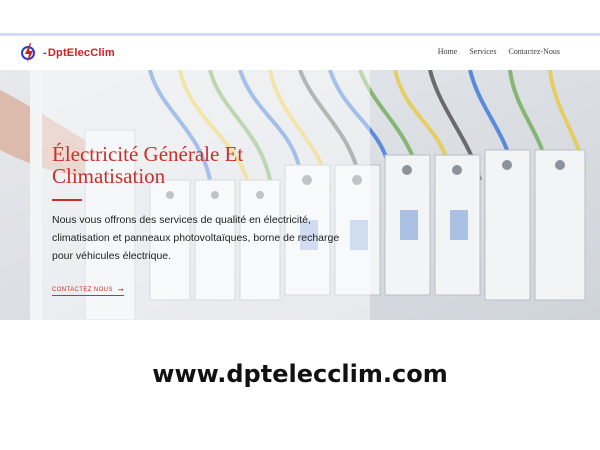 Image resolution: width=600 pixels, height=450 pixels. What do you see at coordinates (121, 290) in the screenshot?
I see `arrow-right-icon: ➞` at bounding box center [121, 290].